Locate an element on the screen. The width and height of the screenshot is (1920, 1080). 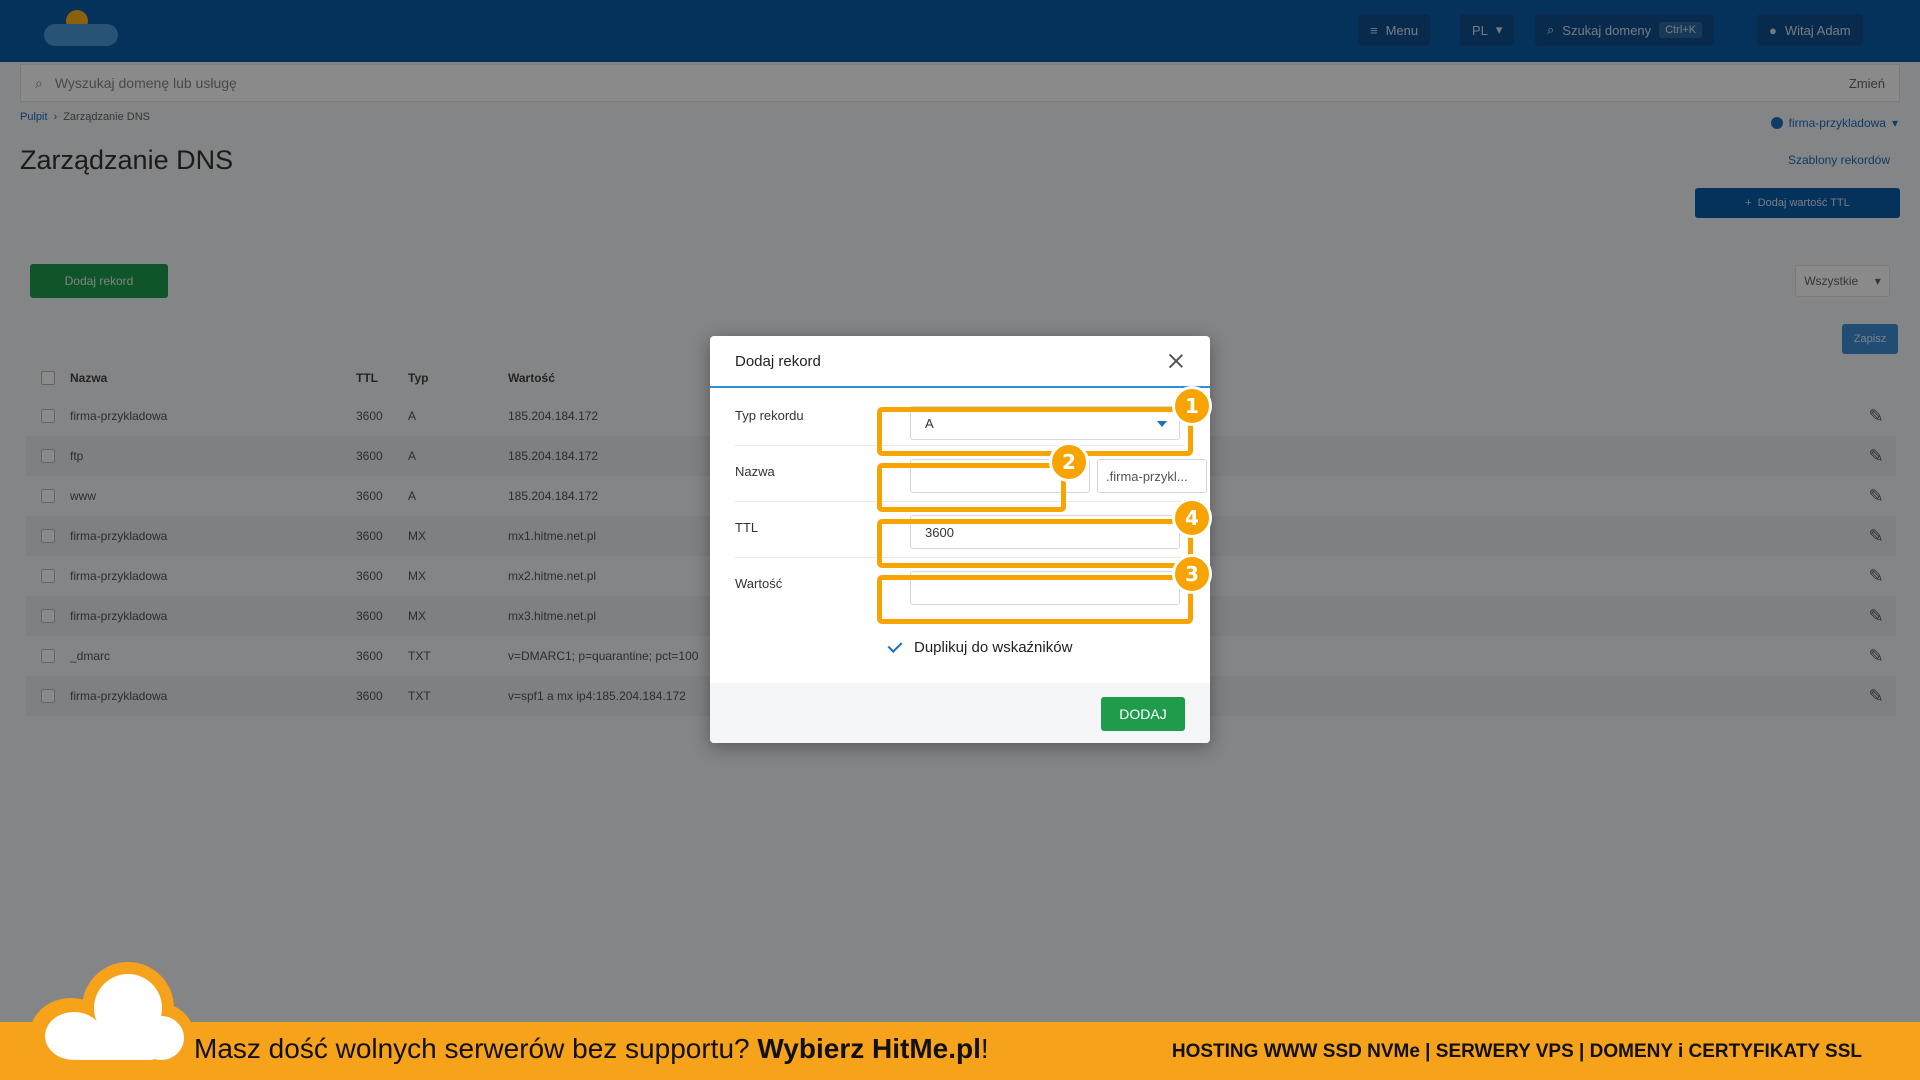
callout-badge: 2 is located at coordinates (1069, 462).